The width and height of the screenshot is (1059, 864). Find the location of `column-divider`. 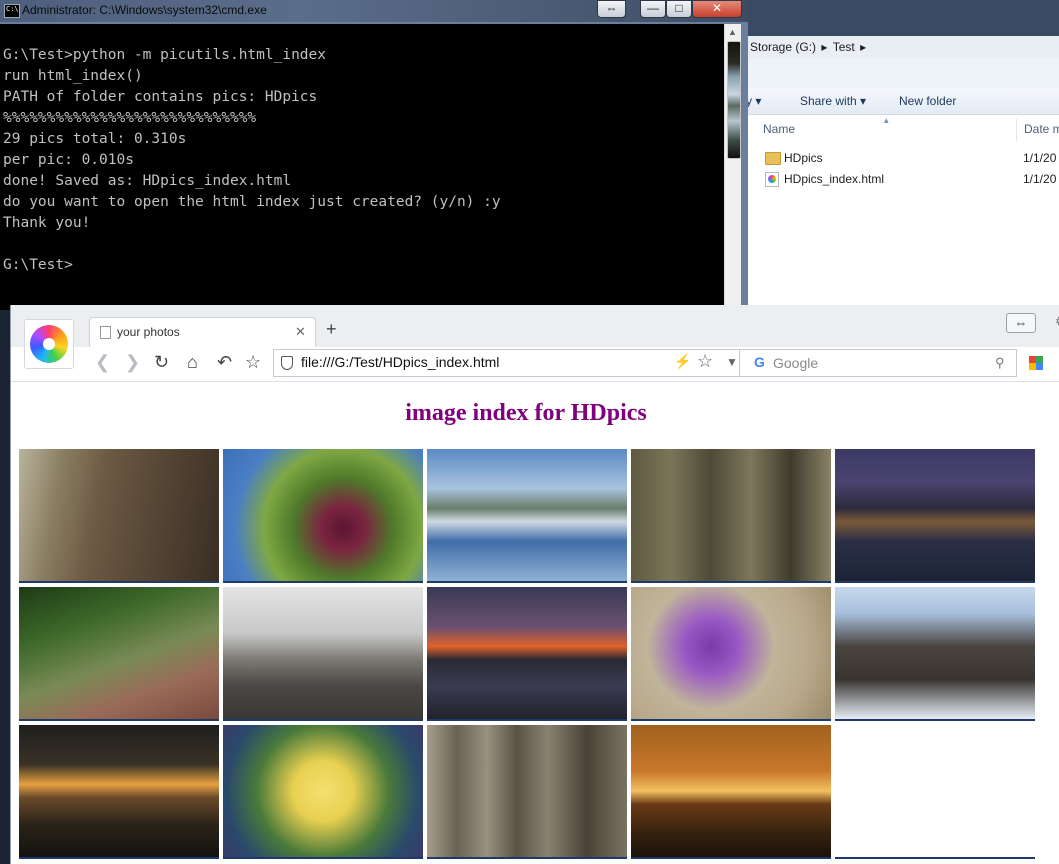

column-divider is located at coordinates (1016, 130).